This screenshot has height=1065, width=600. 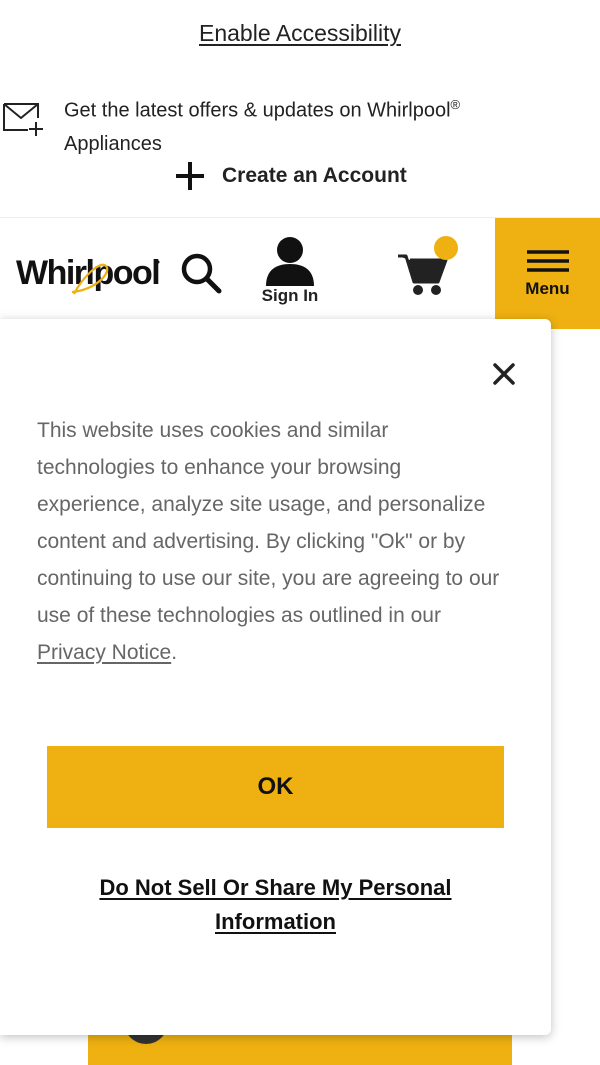 What do you see at coordinates (314, 175) in the screenshot?
I see `create-account-label: Create an Account` at bounding box center [314, 175].